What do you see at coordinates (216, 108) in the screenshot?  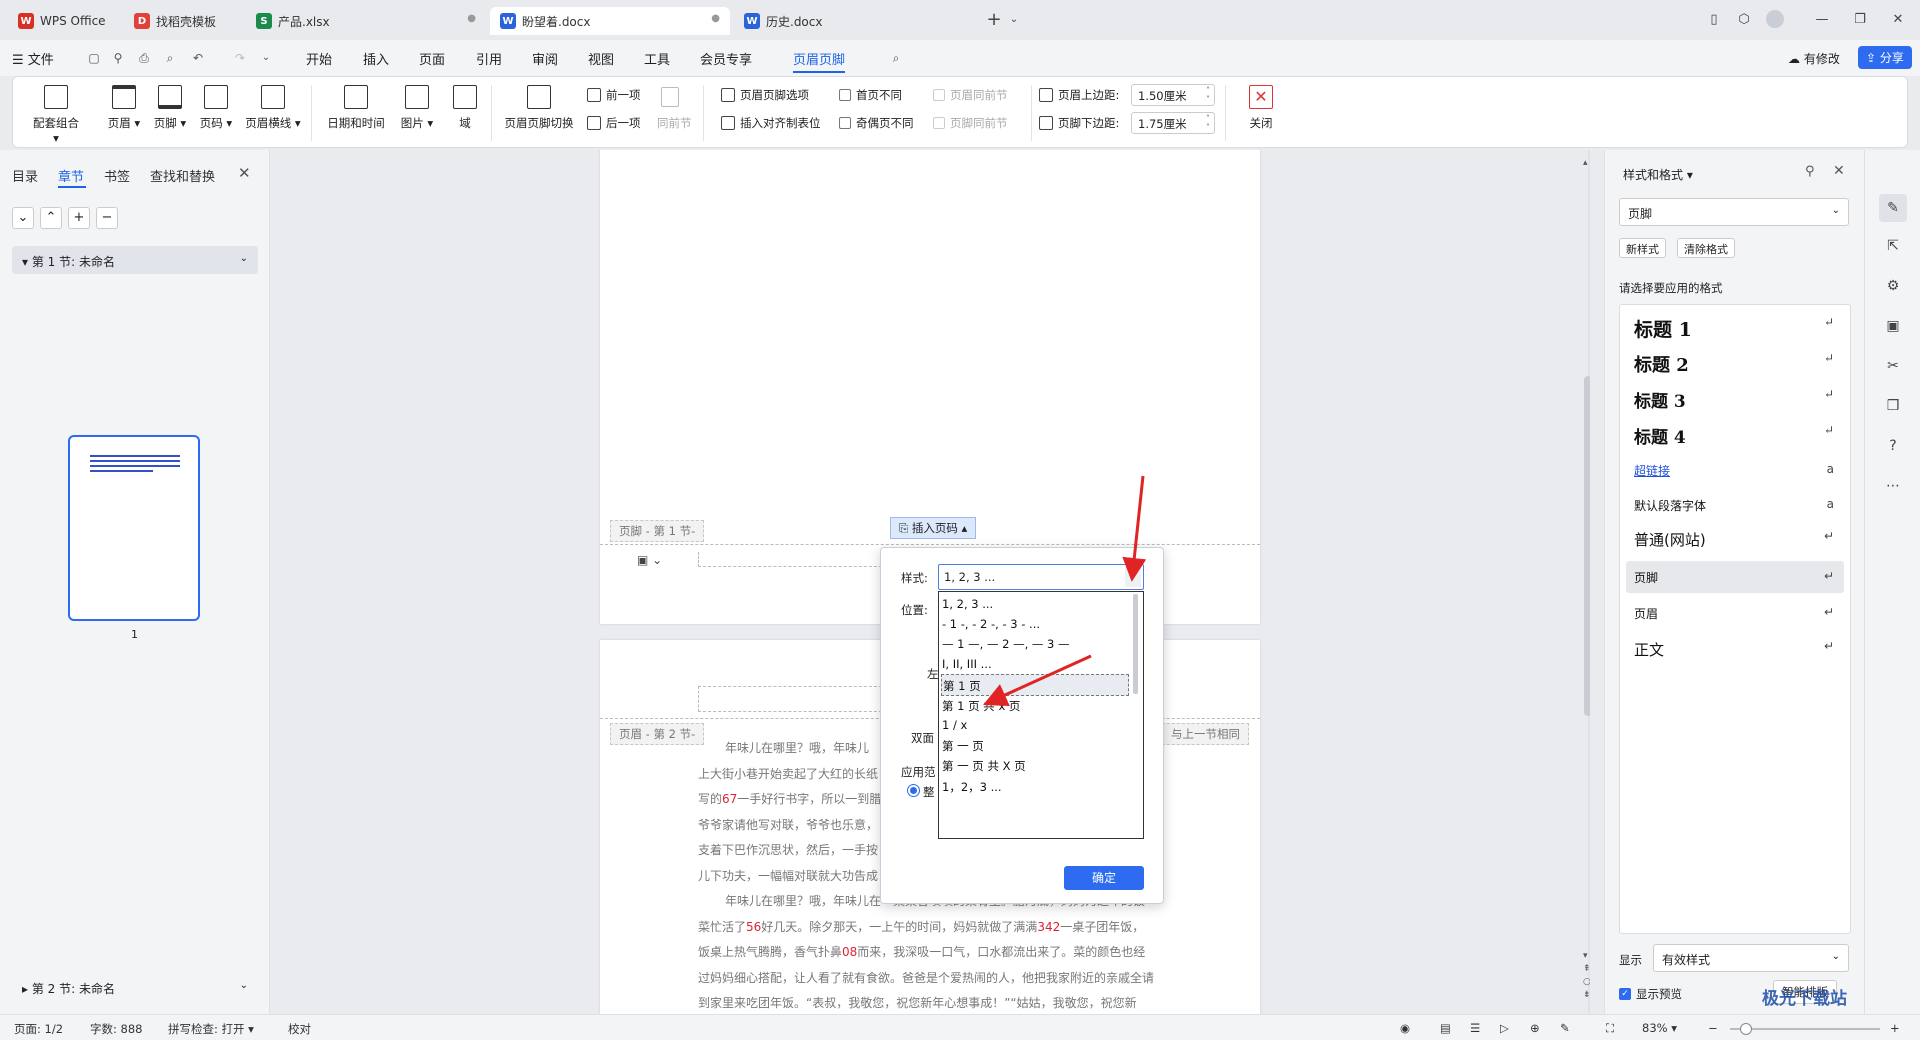 I see `page-number-button: 页码 ▾` at bounding box center [216, 108].